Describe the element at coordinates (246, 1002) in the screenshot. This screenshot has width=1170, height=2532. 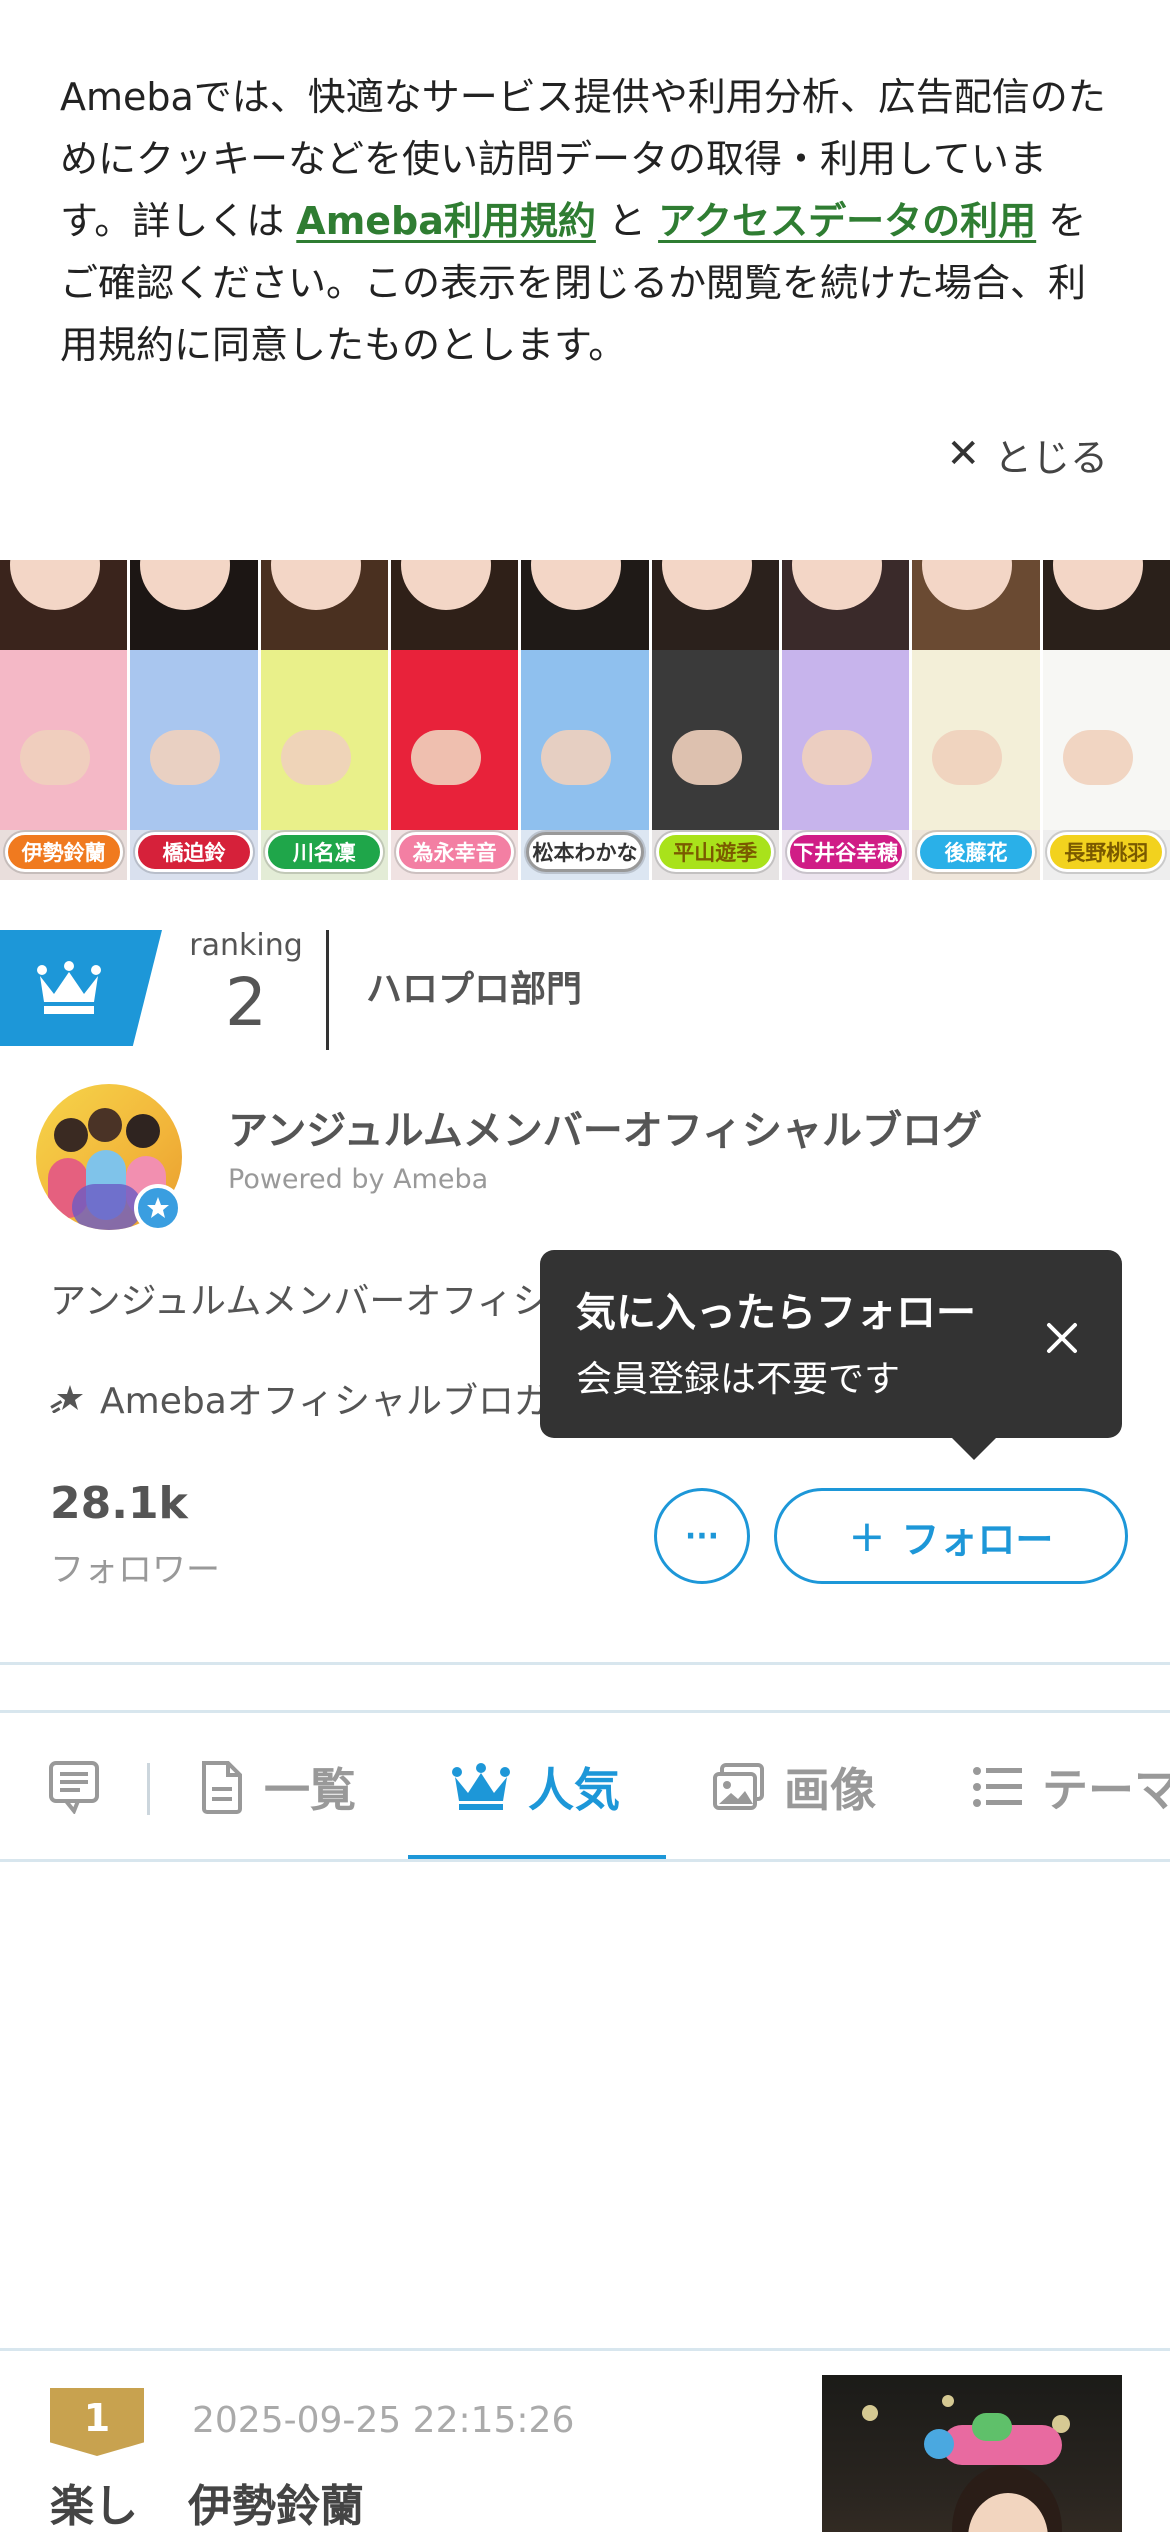
I see `ranking-number: 2` at that location.